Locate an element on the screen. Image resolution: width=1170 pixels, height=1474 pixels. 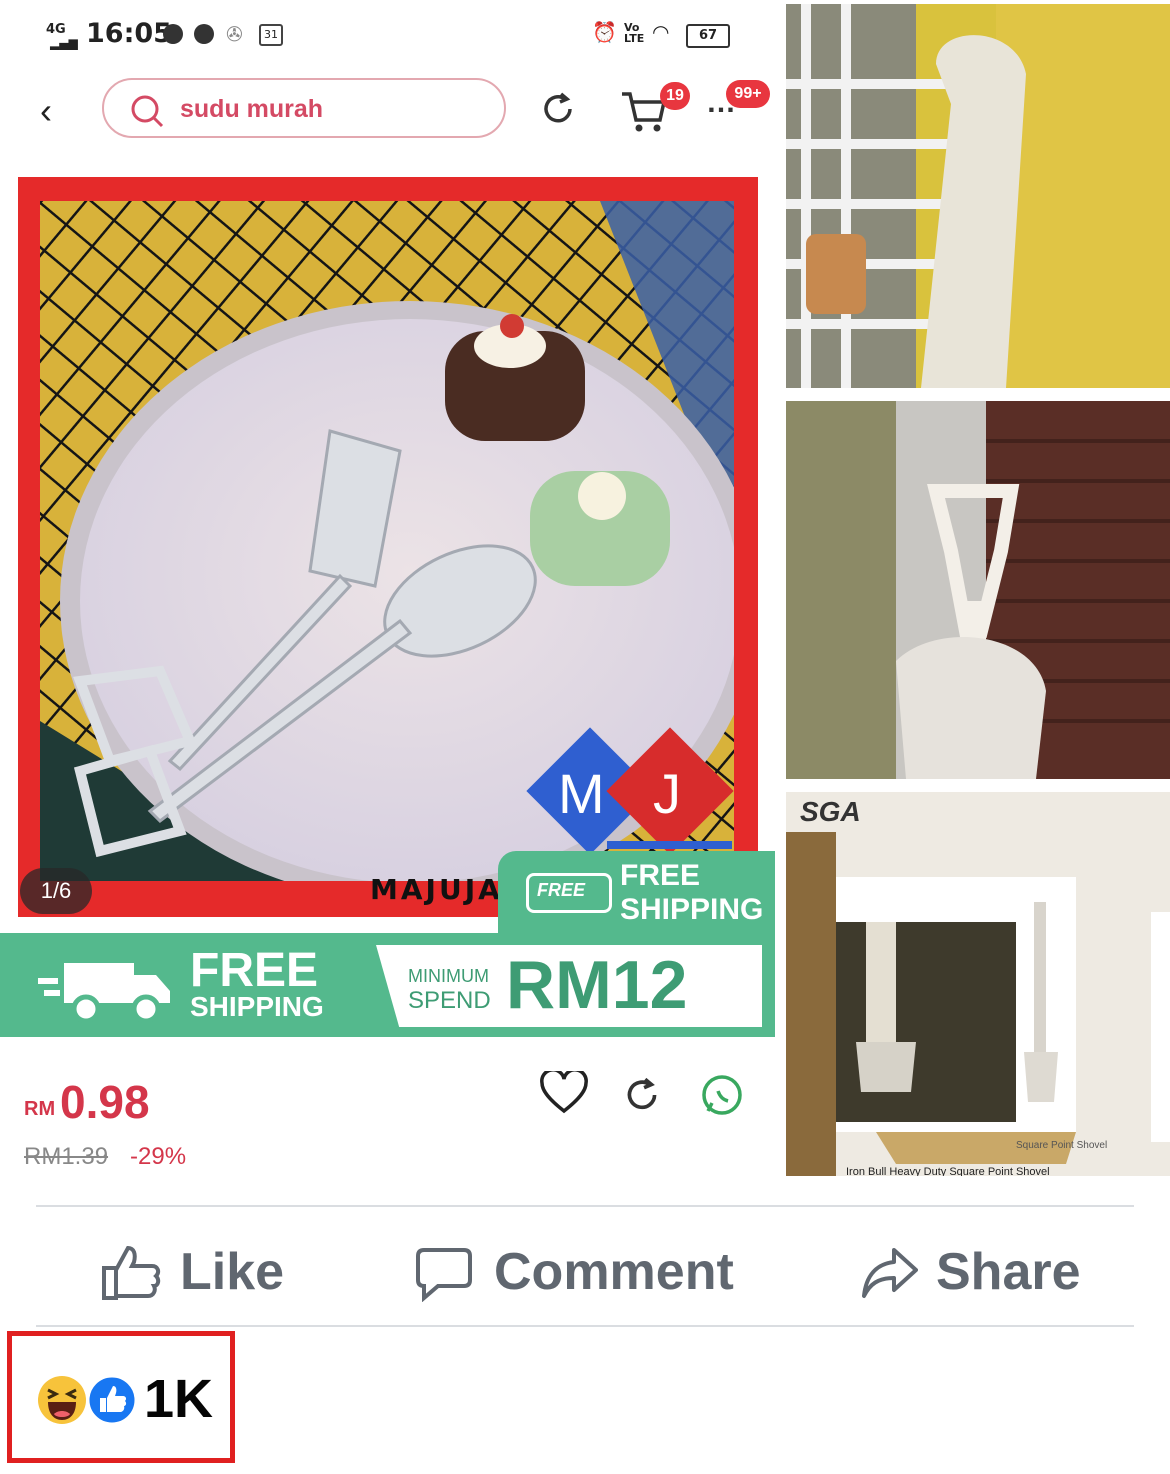
sga-logo: SGA is located at coordinates (830, 811).